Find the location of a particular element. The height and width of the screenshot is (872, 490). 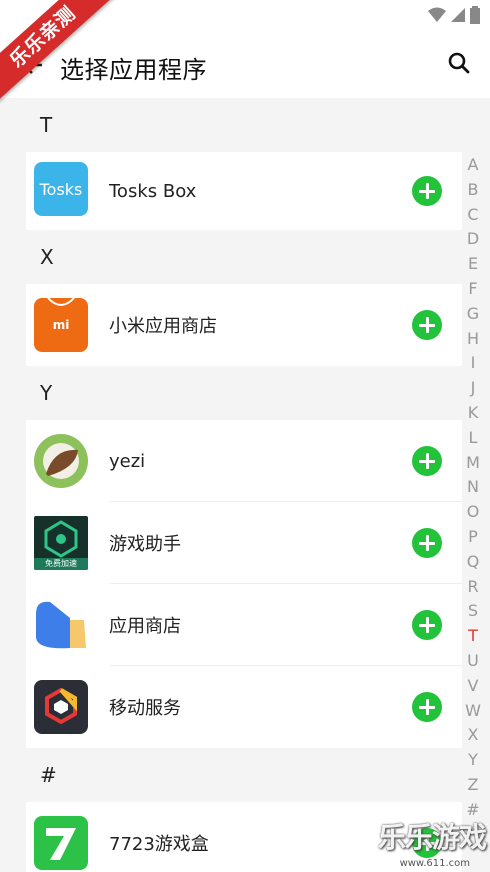

list-item: 应用商店 is located at coordinates (244, 625).